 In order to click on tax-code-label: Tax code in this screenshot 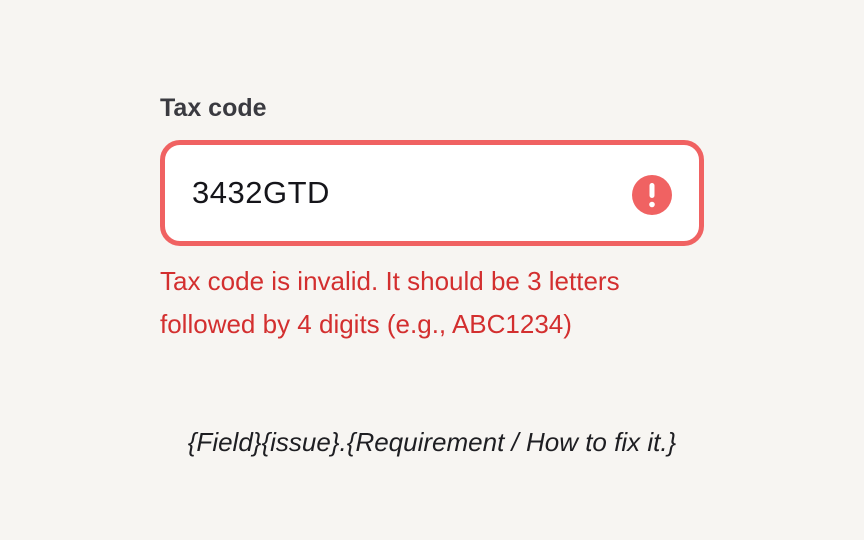, I will do `click(213, 108)`.